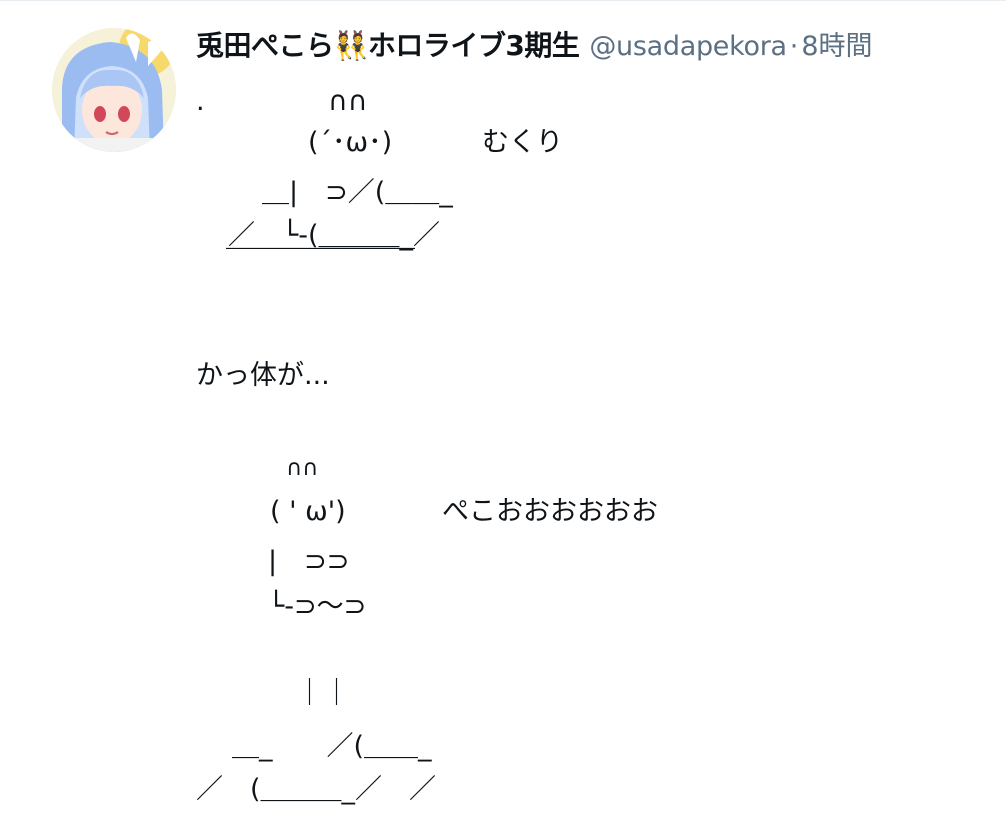 This screenshot has height=821, width=1006. What do you see at coordinates (200, 101) in the screenshot?
I see `art-line: .` at bounding box center [200, 101].